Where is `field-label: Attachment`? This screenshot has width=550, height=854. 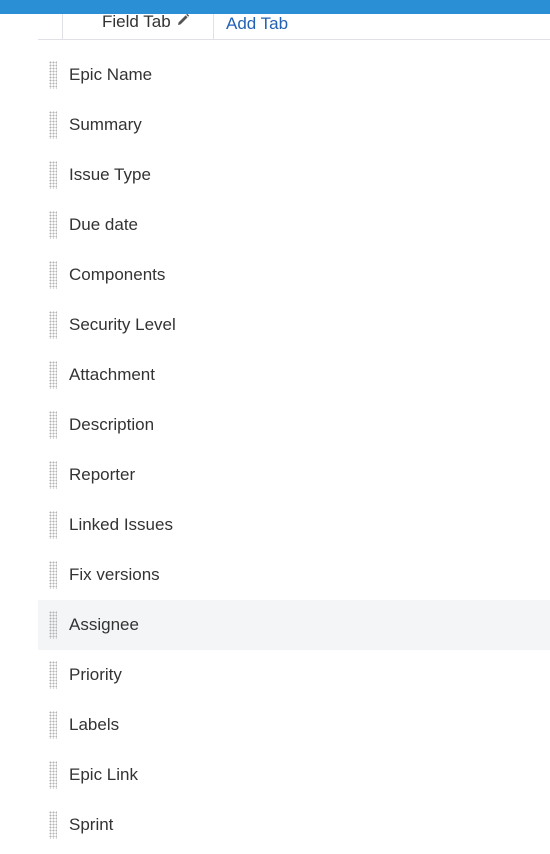
field-label: Attachment is located at coordinates (112, 374).